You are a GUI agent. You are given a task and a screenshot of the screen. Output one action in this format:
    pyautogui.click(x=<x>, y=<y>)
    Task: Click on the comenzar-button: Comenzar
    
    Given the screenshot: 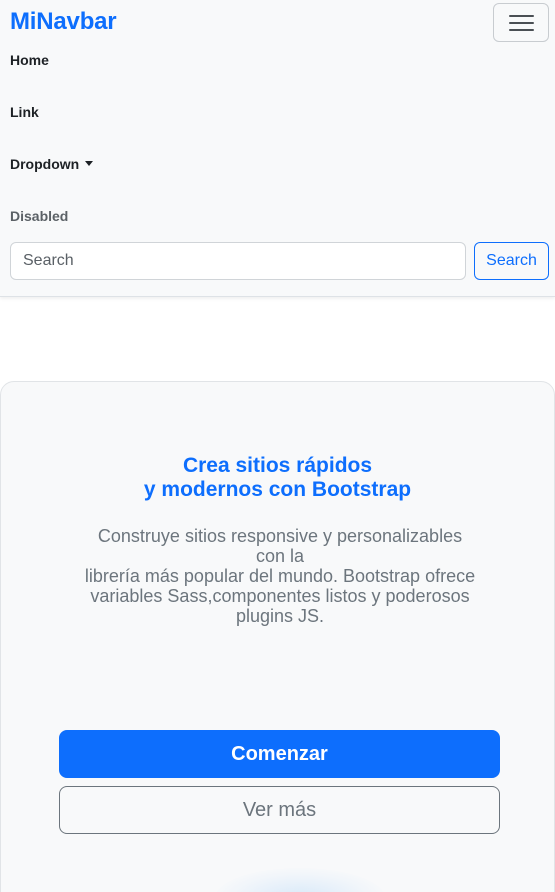 What is the action you would take?
    pyautogui.click(x=279, y=754)
    